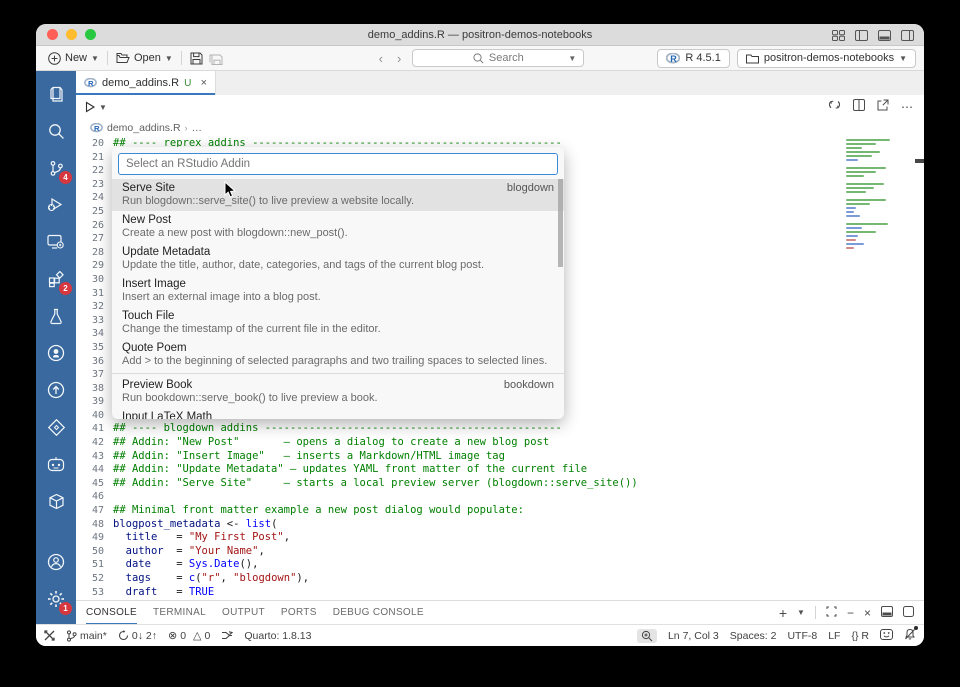 This screenshot has width=960, height=687. I want to click on new-console-button: +, so click(783, 613).